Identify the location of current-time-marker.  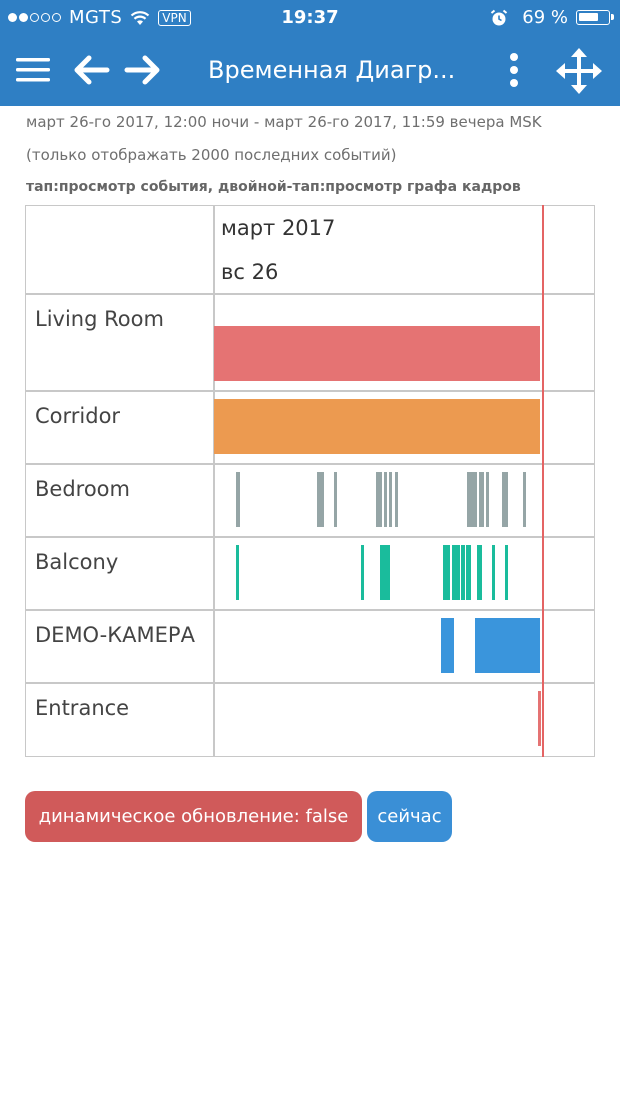
(542, 481).